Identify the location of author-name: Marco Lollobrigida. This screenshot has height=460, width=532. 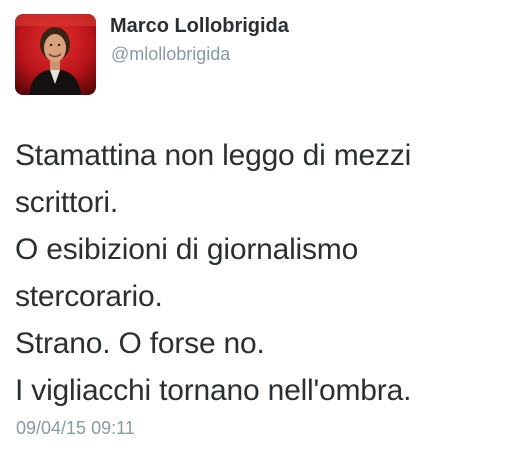
(199, 26).